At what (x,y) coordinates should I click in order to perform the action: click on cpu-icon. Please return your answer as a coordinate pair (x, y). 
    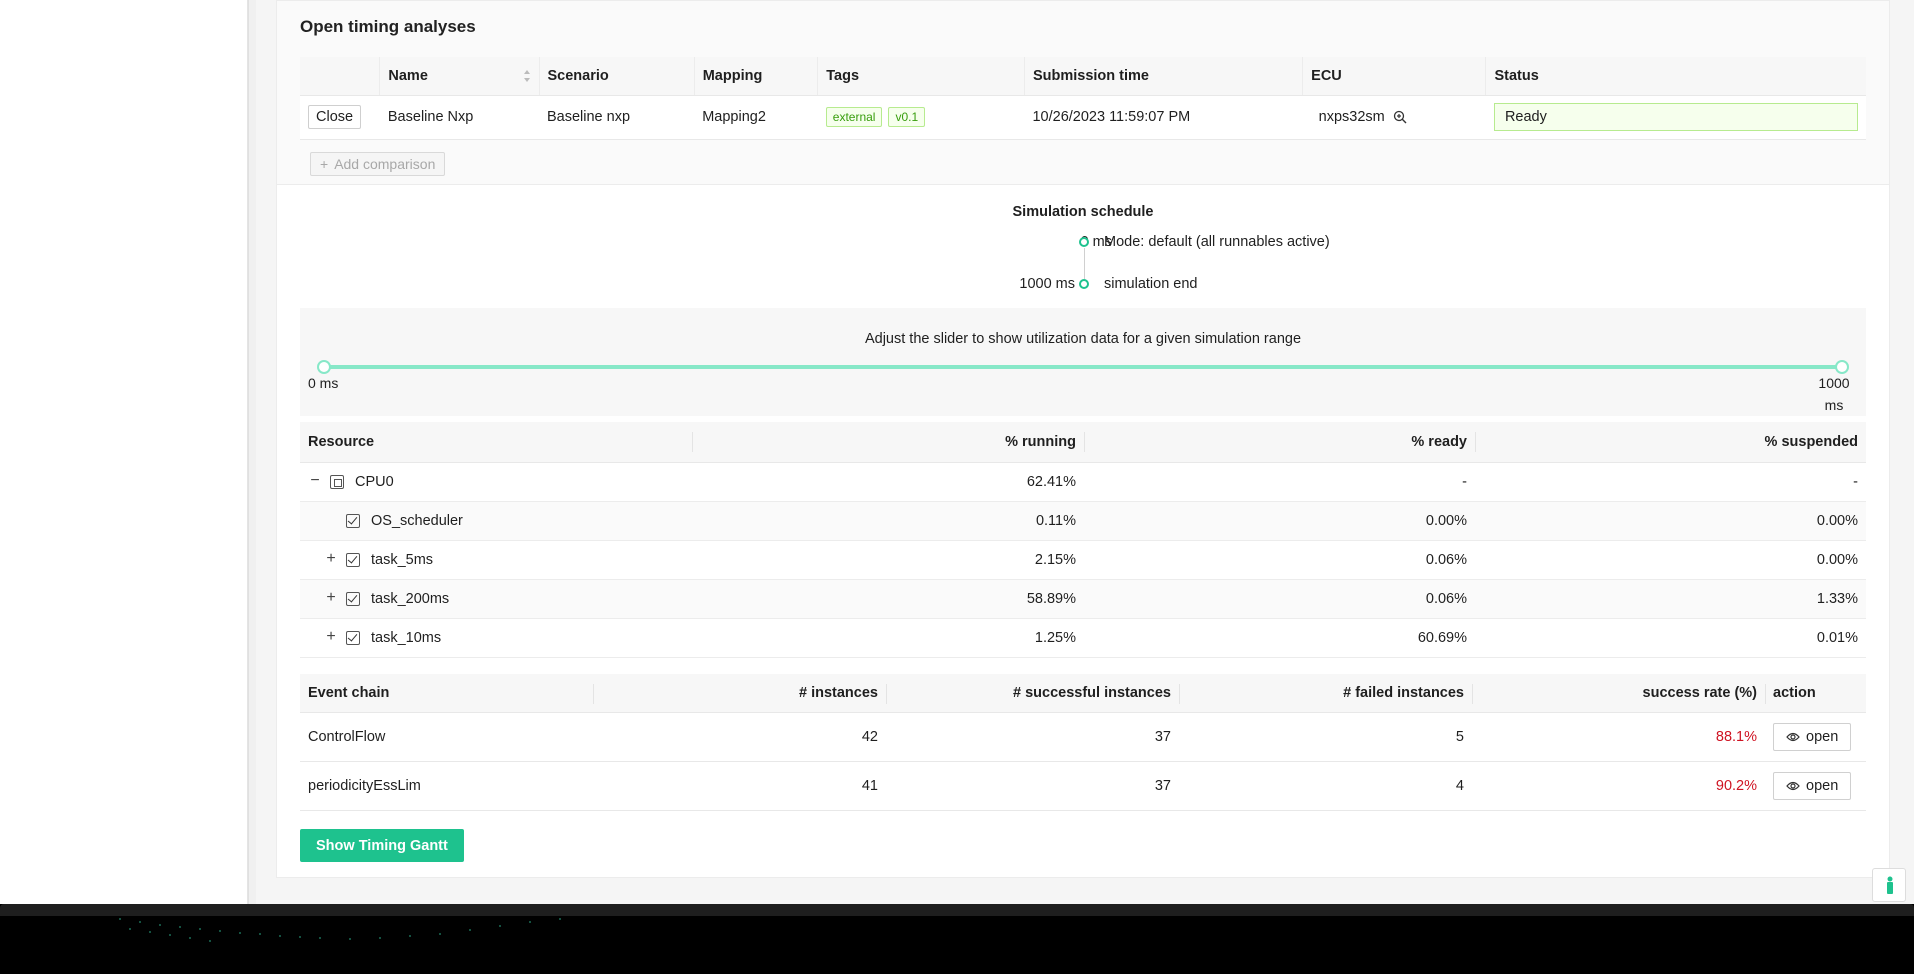
    Looking at the image, I should click on (337, 481).